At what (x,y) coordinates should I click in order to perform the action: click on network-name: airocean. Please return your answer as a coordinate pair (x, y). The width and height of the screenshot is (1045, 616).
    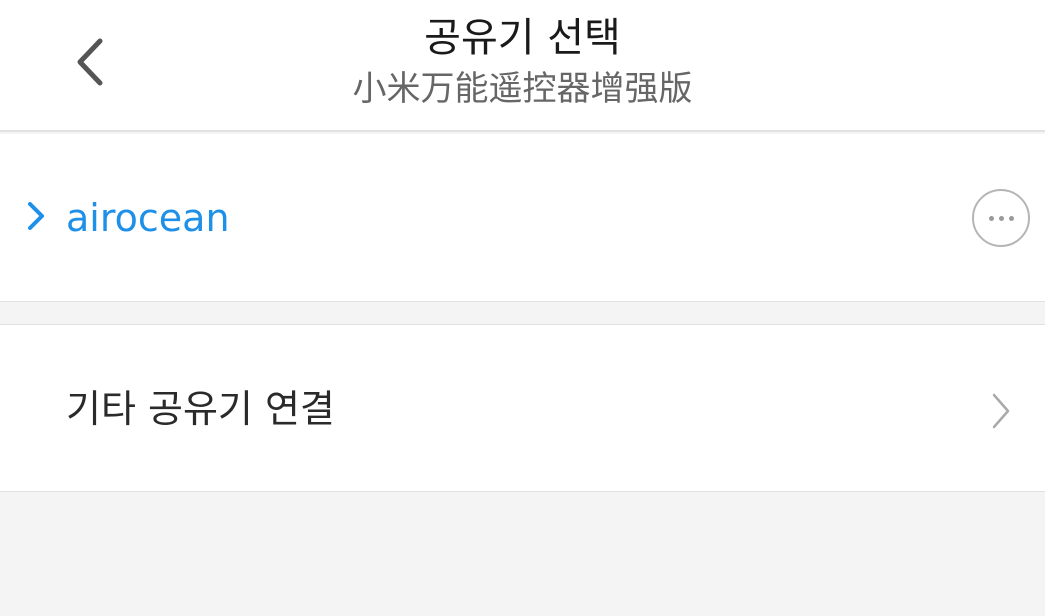
    Looking at the image, I should click on (148, 218).